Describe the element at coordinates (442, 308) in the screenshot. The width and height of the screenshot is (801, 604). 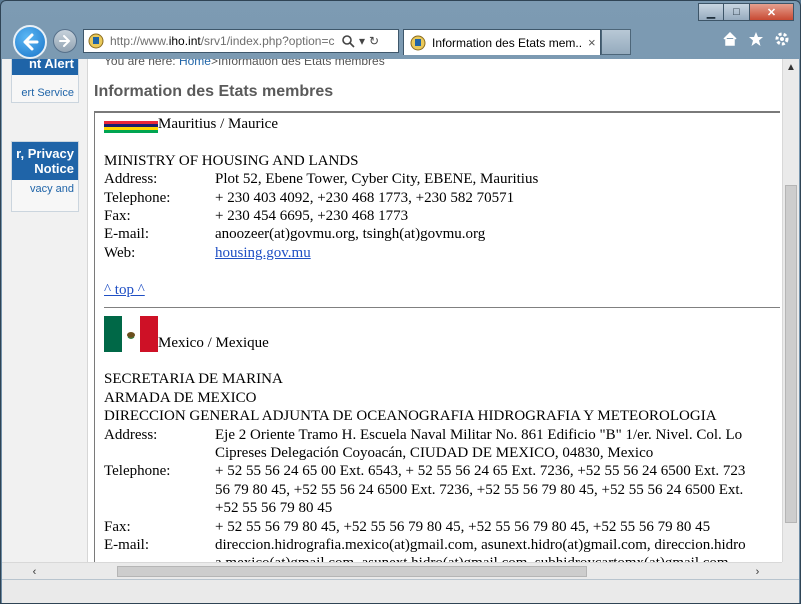
I see `section-divider` at that location.